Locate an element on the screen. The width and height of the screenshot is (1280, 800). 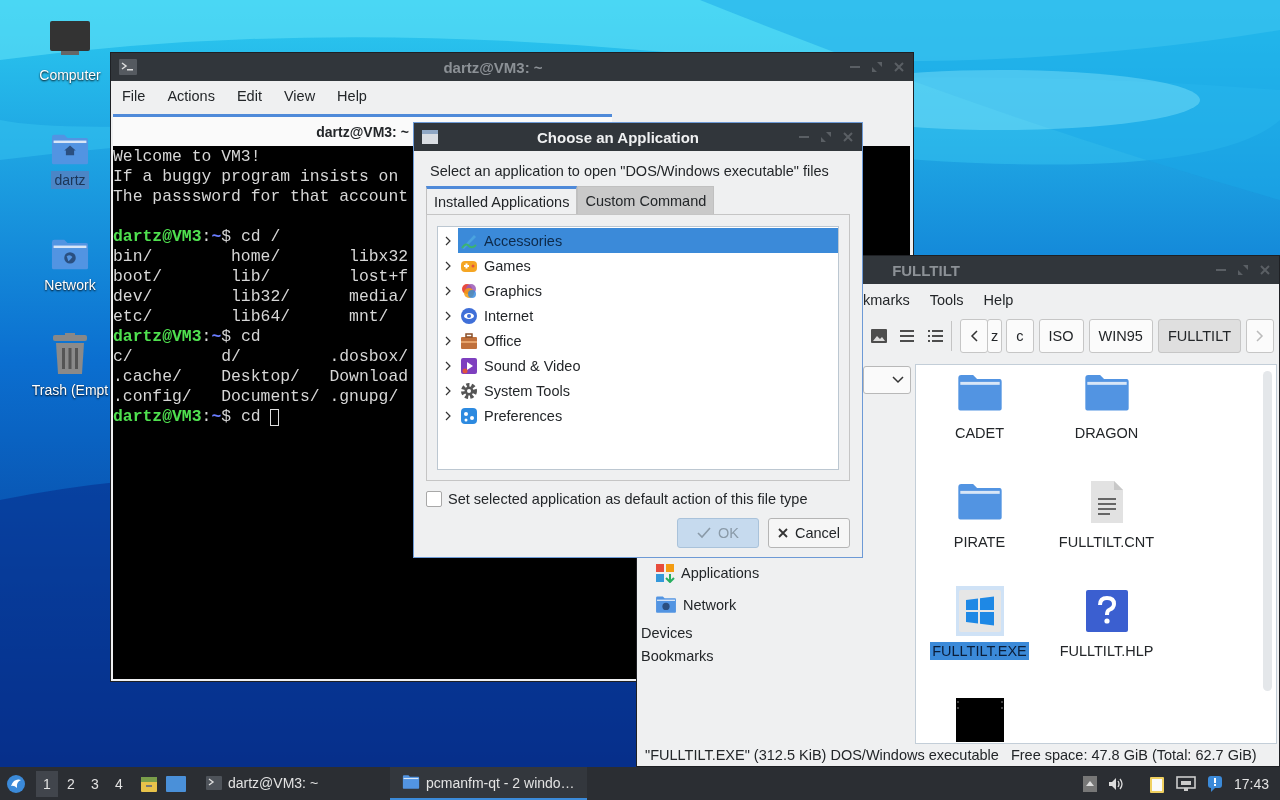
sidebar-item: Applications is located at coordinates (775, 573).